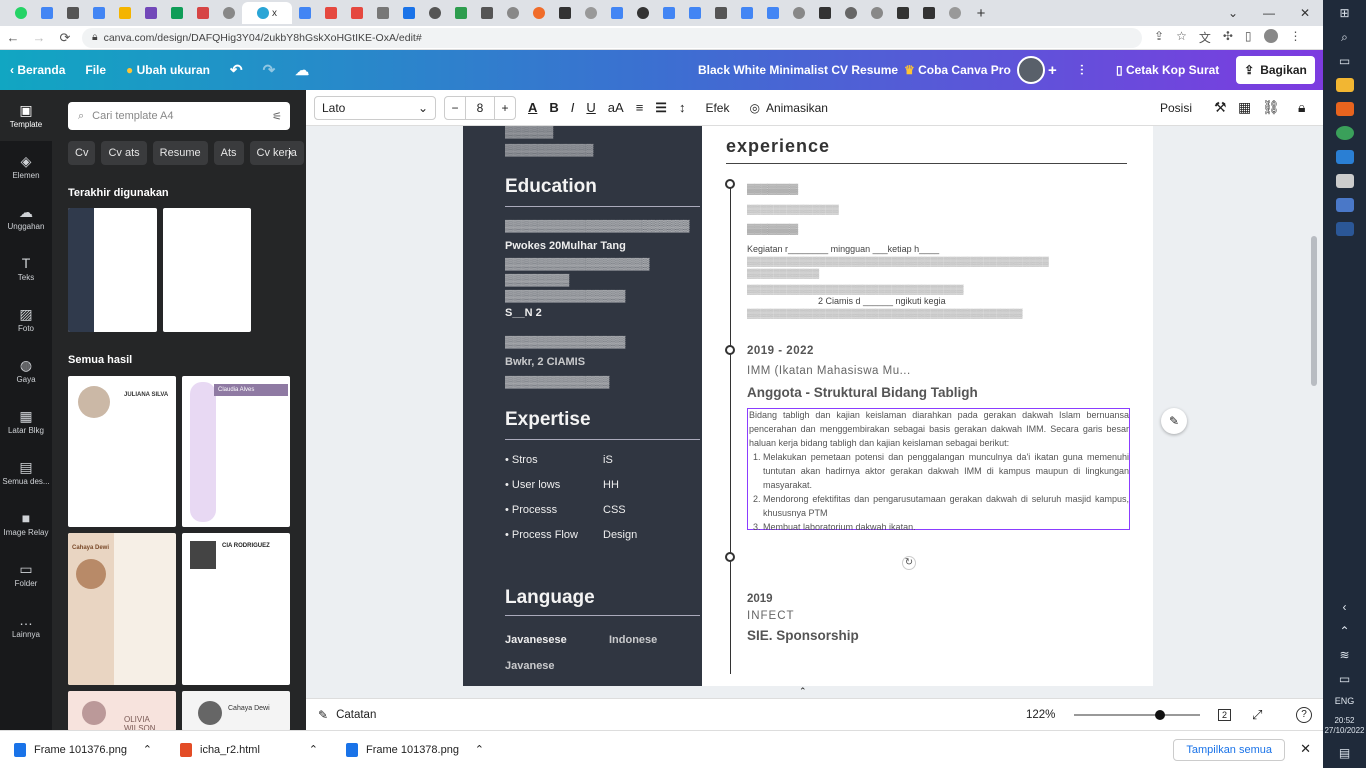 Image resolution: width=1366 pixels, height=768 pixels. I want to click on rail-item-elements: ◈ Elemen, so click(26, 166).